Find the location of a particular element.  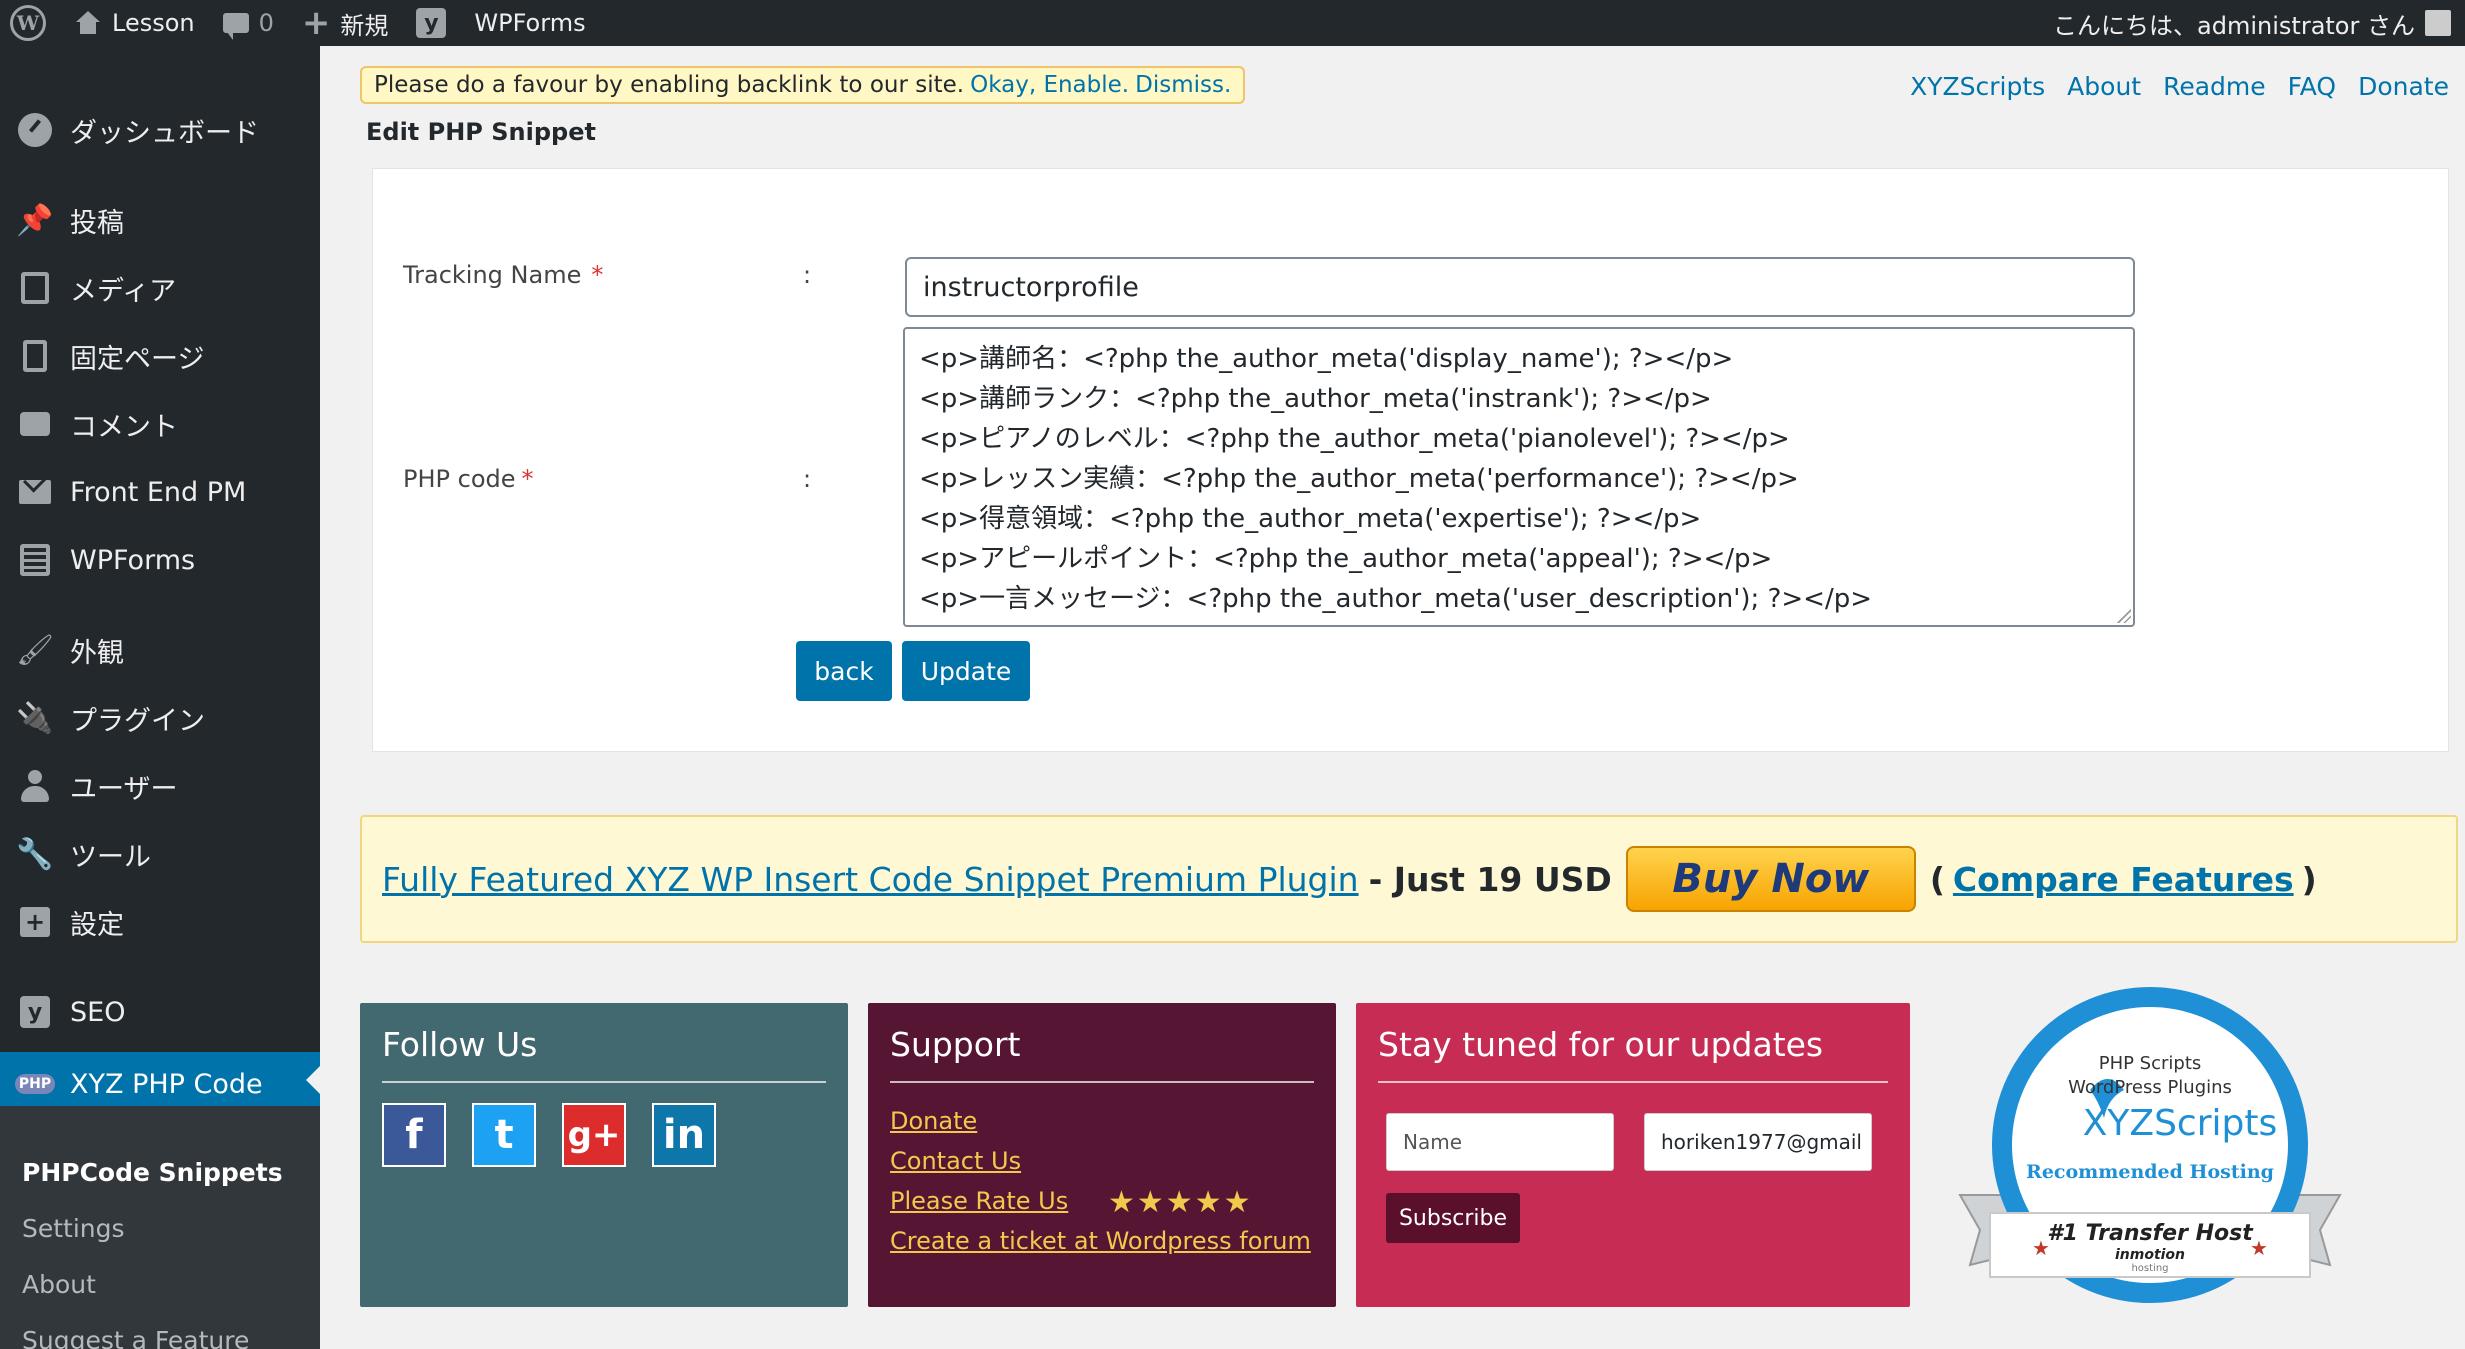

sidebar-item-front-end-pm: Front End PM is located at coordinates (160, 492).